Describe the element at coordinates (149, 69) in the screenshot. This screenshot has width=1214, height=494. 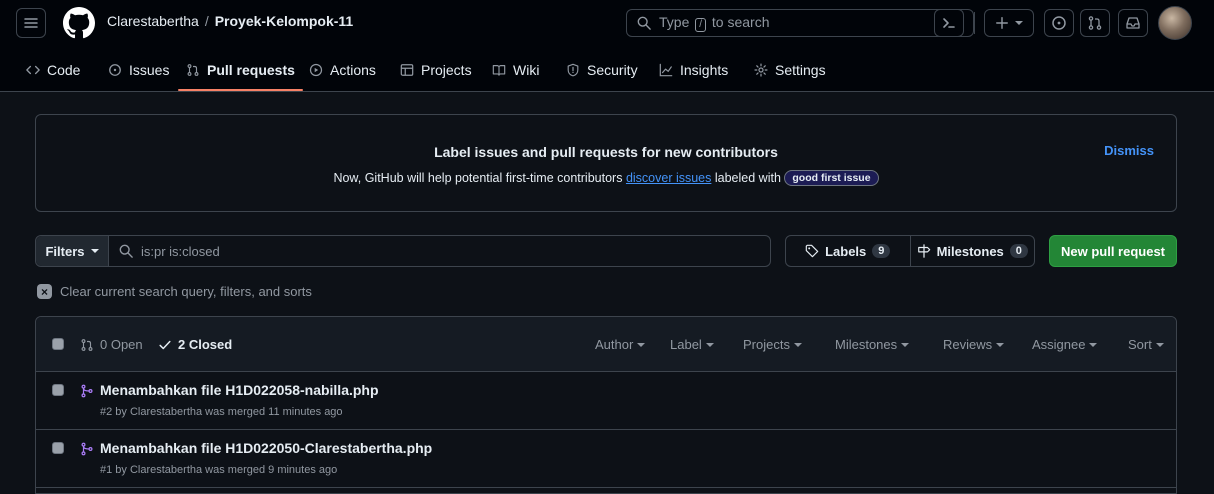
I see `tab-label: Issues` at that location.